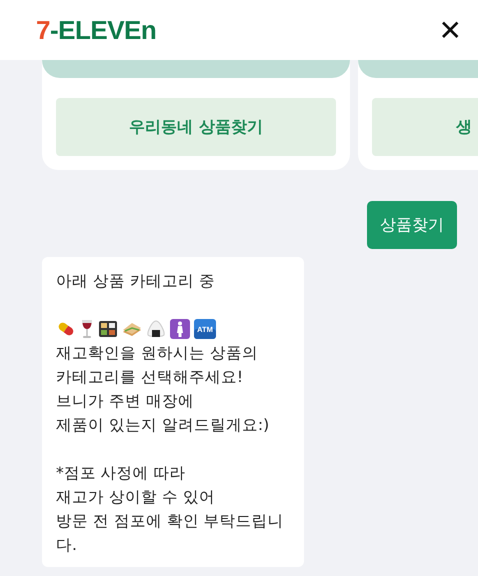 Image resolution: width=478 pixels, height=576 pixels. I want to click on wine-glass-icon, so click(87, 329).